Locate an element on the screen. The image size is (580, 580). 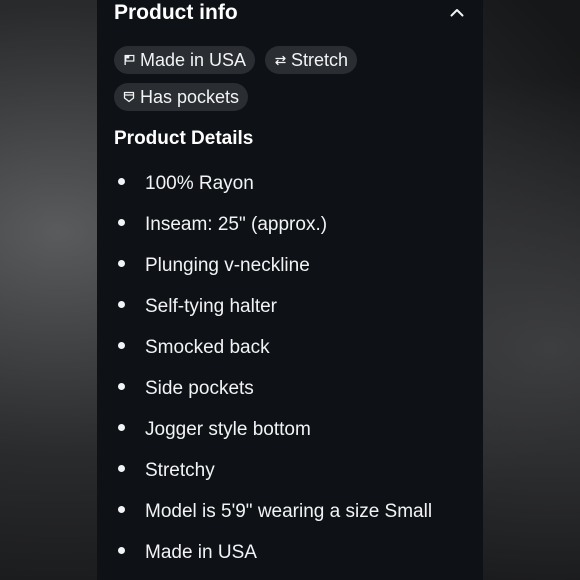
list-item: 100% Rayon is located at coordinates (291, 186).